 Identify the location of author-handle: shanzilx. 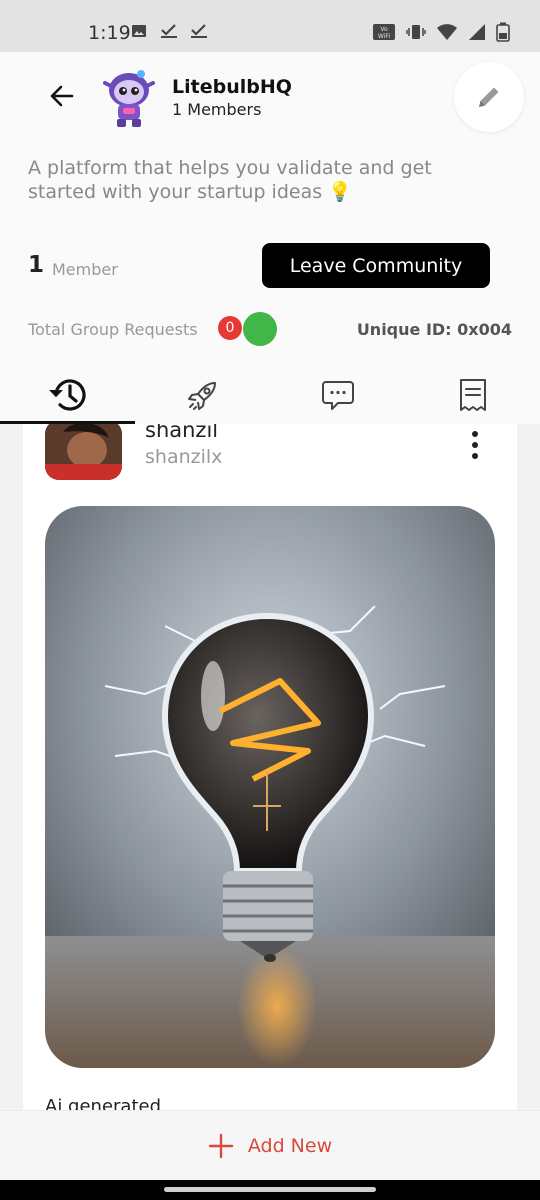
(184, 457).